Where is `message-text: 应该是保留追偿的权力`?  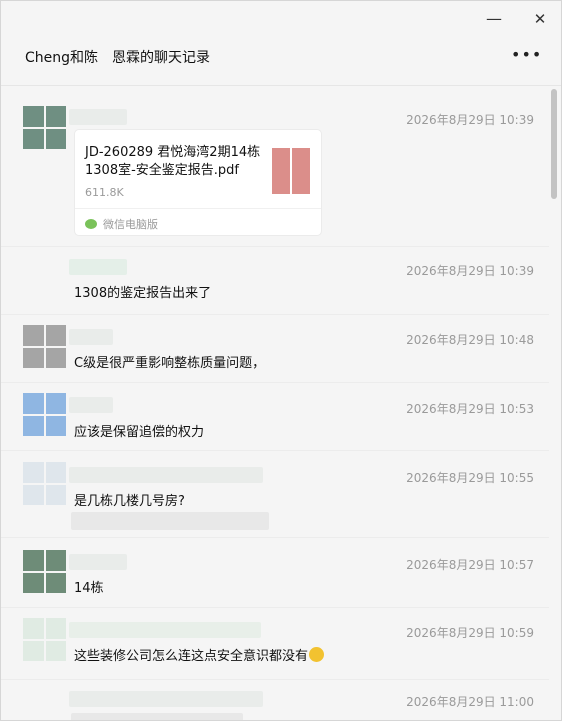
message-text: 应该是保留追偿的权力 is located at coordinates (139, 432).